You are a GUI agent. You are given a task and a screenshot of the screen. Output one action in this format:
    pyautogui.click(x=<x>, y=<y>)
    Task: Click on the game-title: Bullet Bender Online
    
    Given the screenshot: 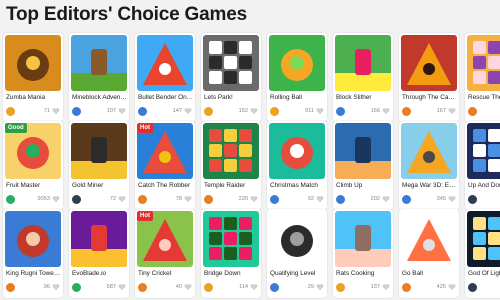 What is the action you would take?
    pyautogui.click(x=166, y=98)
    